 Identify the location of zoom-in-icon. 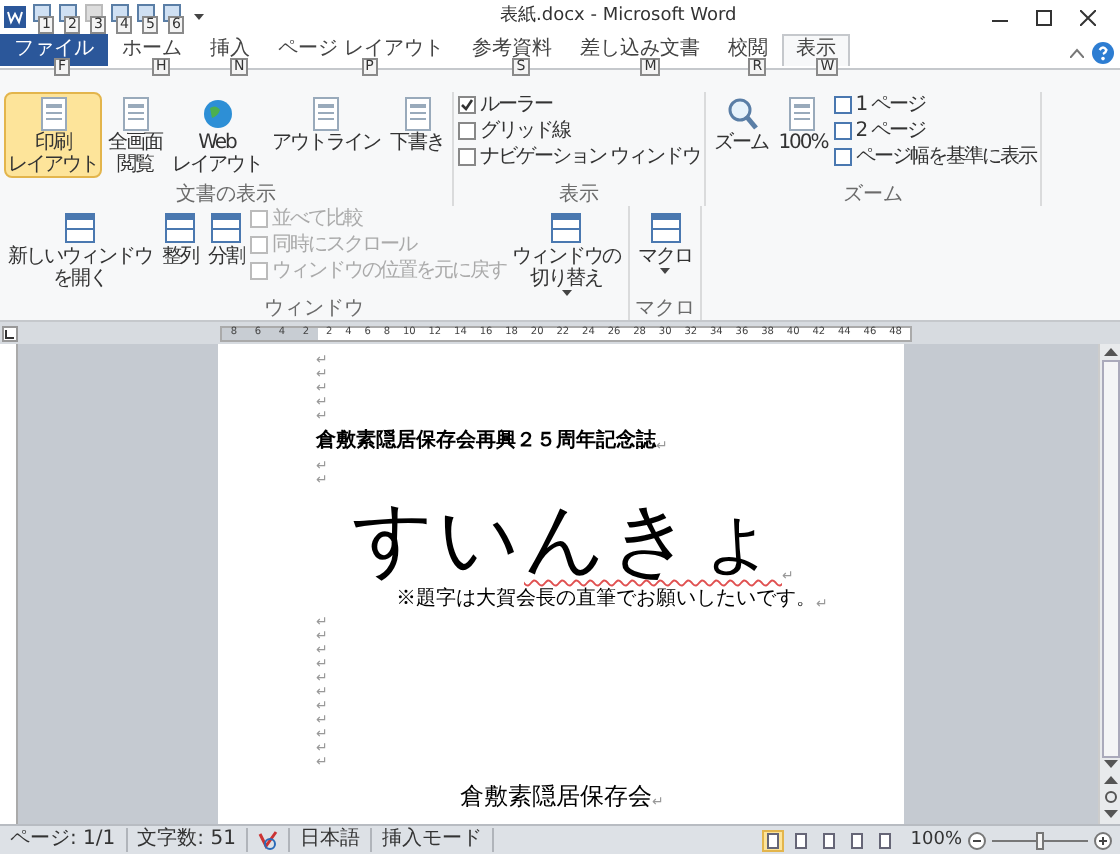
(1103, 840).